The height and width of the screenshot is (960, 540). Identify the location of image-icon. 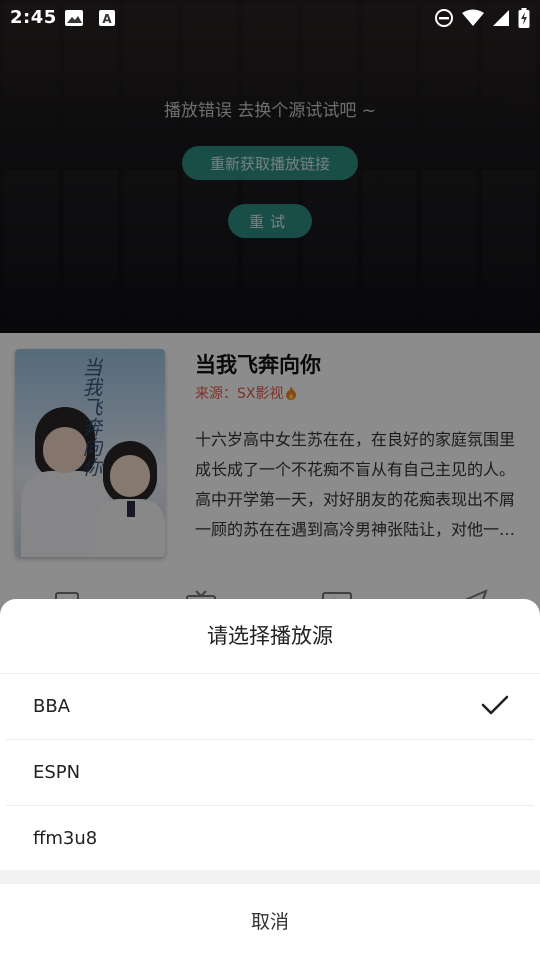
(74, 20).